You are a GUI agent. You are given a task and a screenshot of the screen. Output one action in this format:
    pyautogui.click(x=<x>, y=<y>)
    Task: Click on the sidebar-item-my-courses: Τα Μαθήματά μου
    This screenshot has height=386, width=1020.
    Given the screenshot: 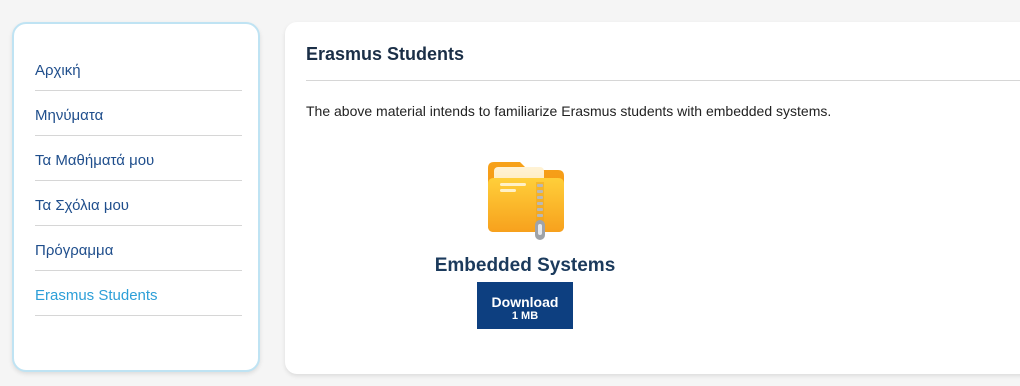 What is the action you would take?
    pyautogui.click(x=138, y=158)
    